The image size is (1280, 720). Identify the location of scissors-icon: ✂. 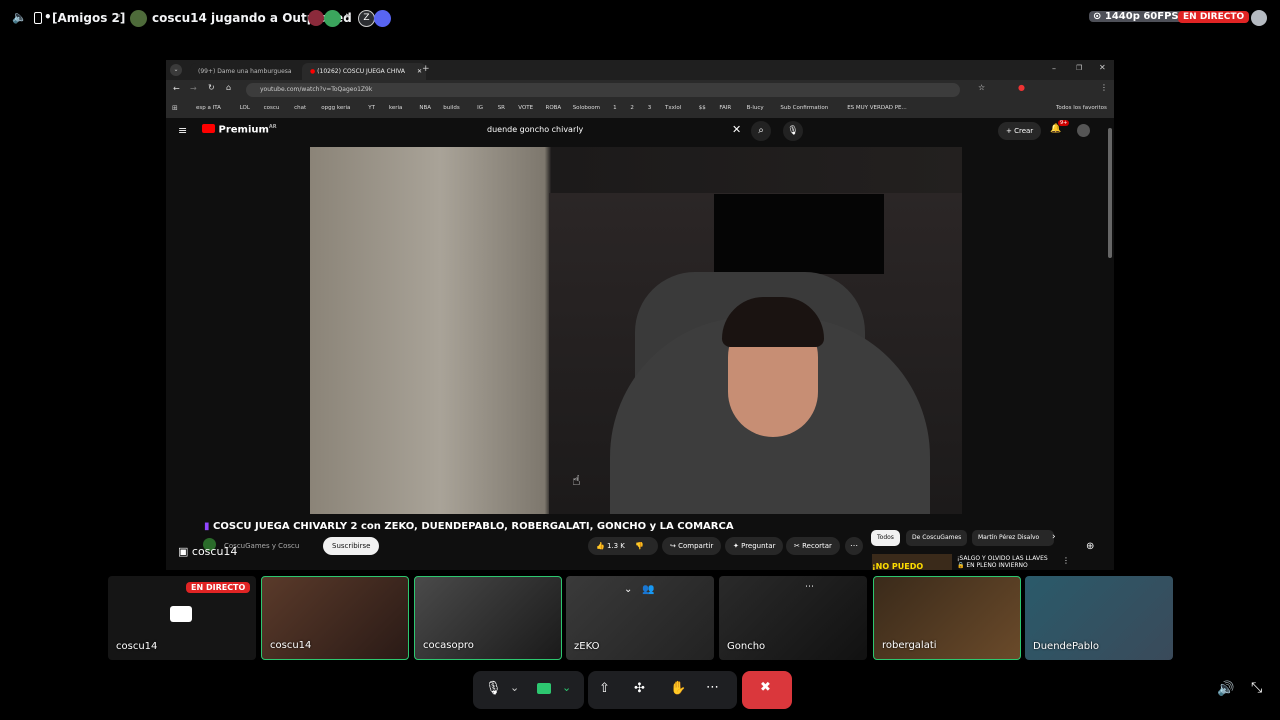
(797, 546).